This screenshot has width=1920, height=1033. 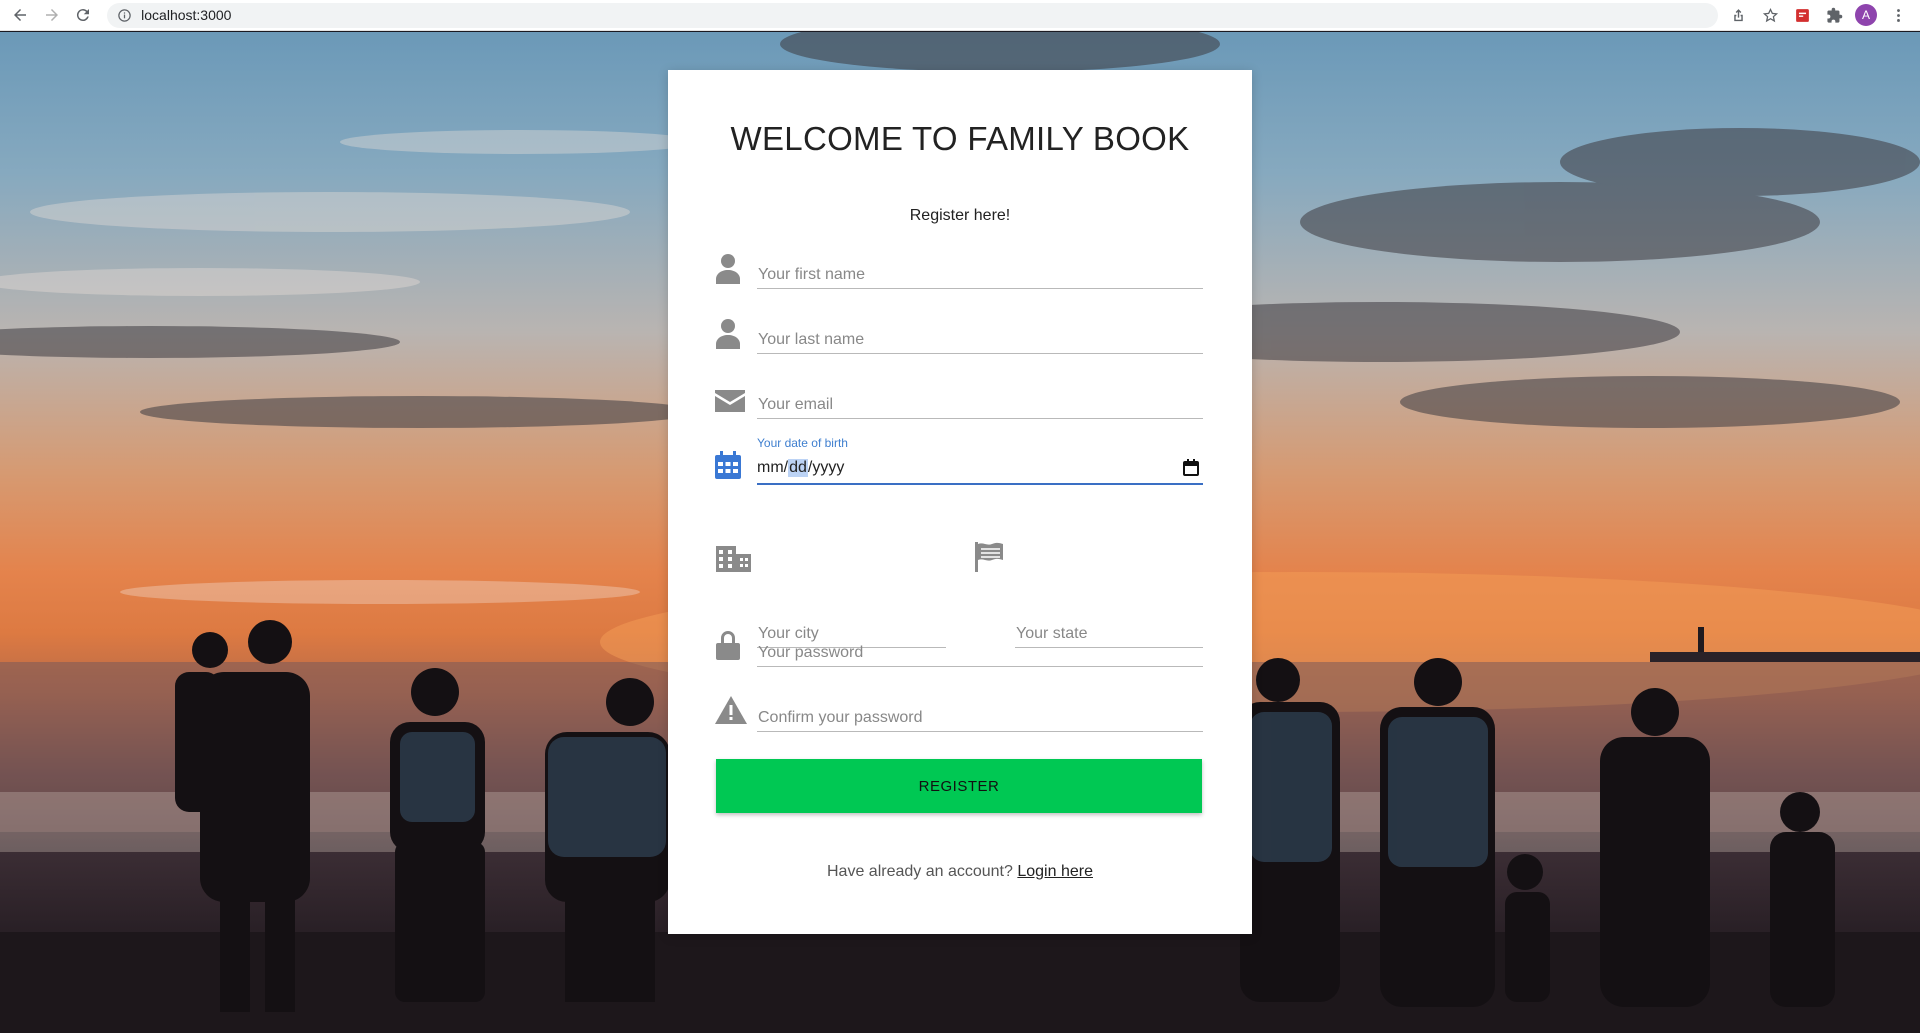 I want to click on calendar-picker-icon, so click(x=1191, y=467).